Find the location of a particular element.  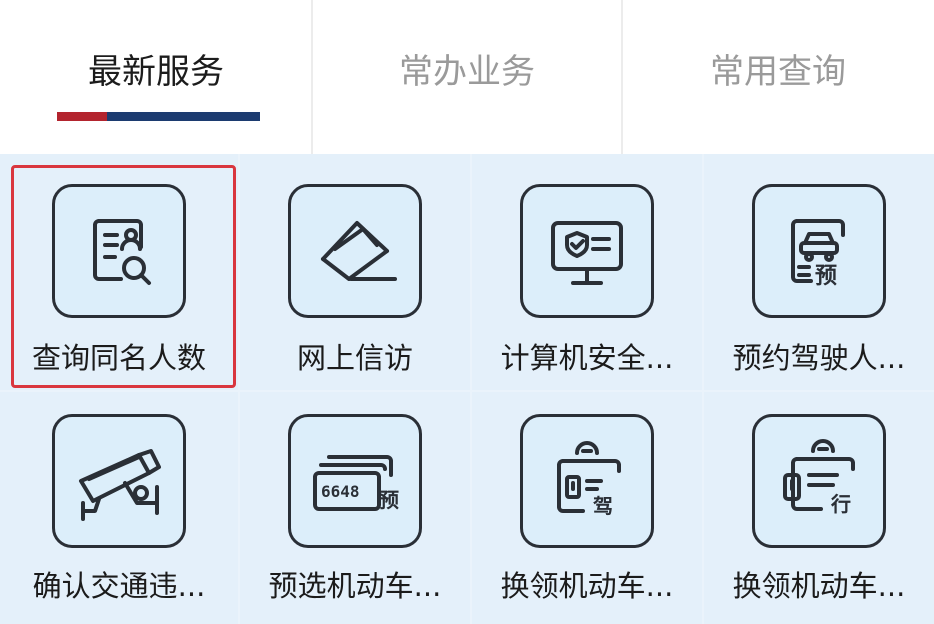

tab-label: 最新服务 is located at coordinates (156, 72).